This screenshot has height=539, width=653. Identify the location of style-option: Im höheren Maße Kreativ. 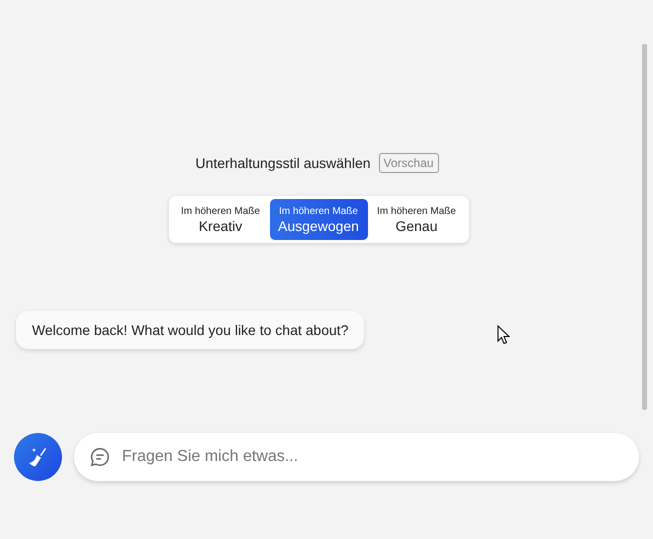
(221, 219).